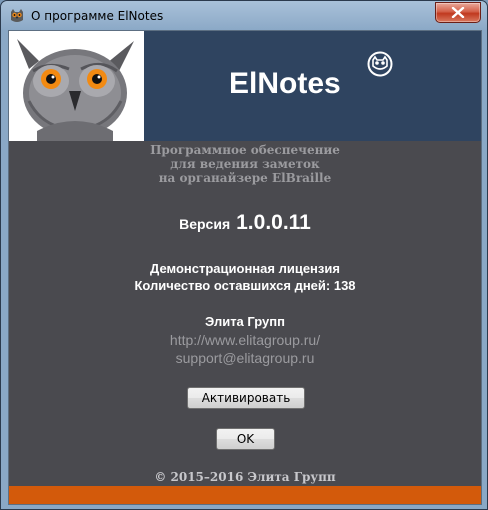  What do you see at coordinates (246, 398) in the screenshot?
I see `activate-button: Активировать` at bounding box center [246, 398].